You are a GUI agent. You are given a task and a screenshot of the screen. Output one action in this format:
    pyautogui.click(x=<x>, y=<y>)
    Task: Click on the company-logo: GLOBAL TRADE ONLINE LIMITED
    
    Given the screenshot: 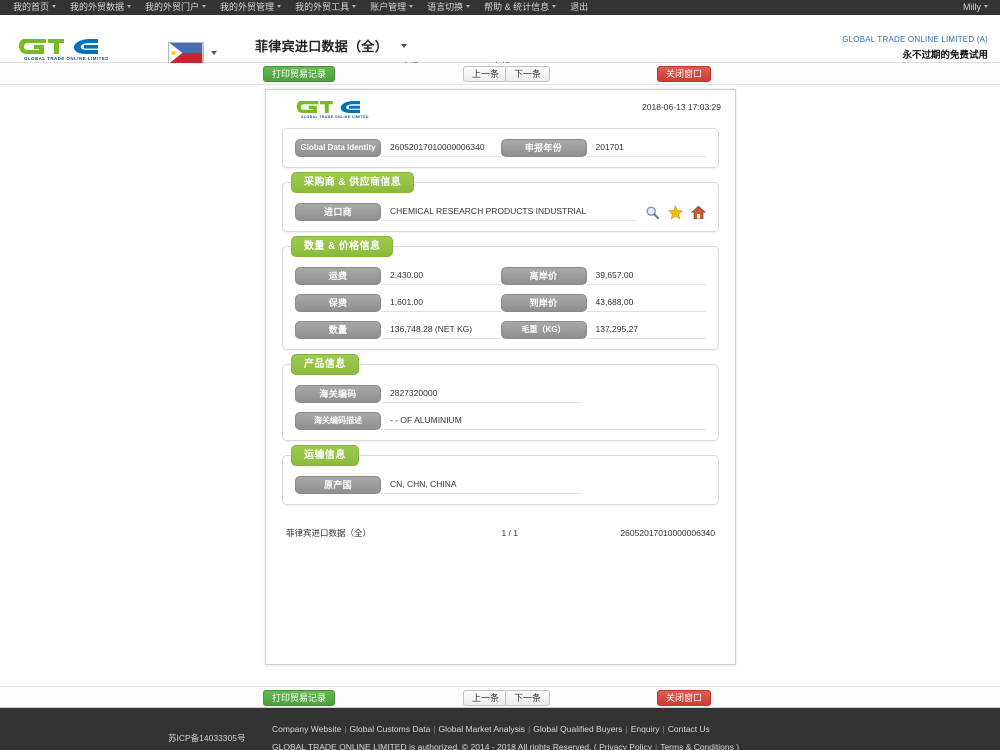 What is the action you would take?
    pyautogui.click(x=68, y=49)
    